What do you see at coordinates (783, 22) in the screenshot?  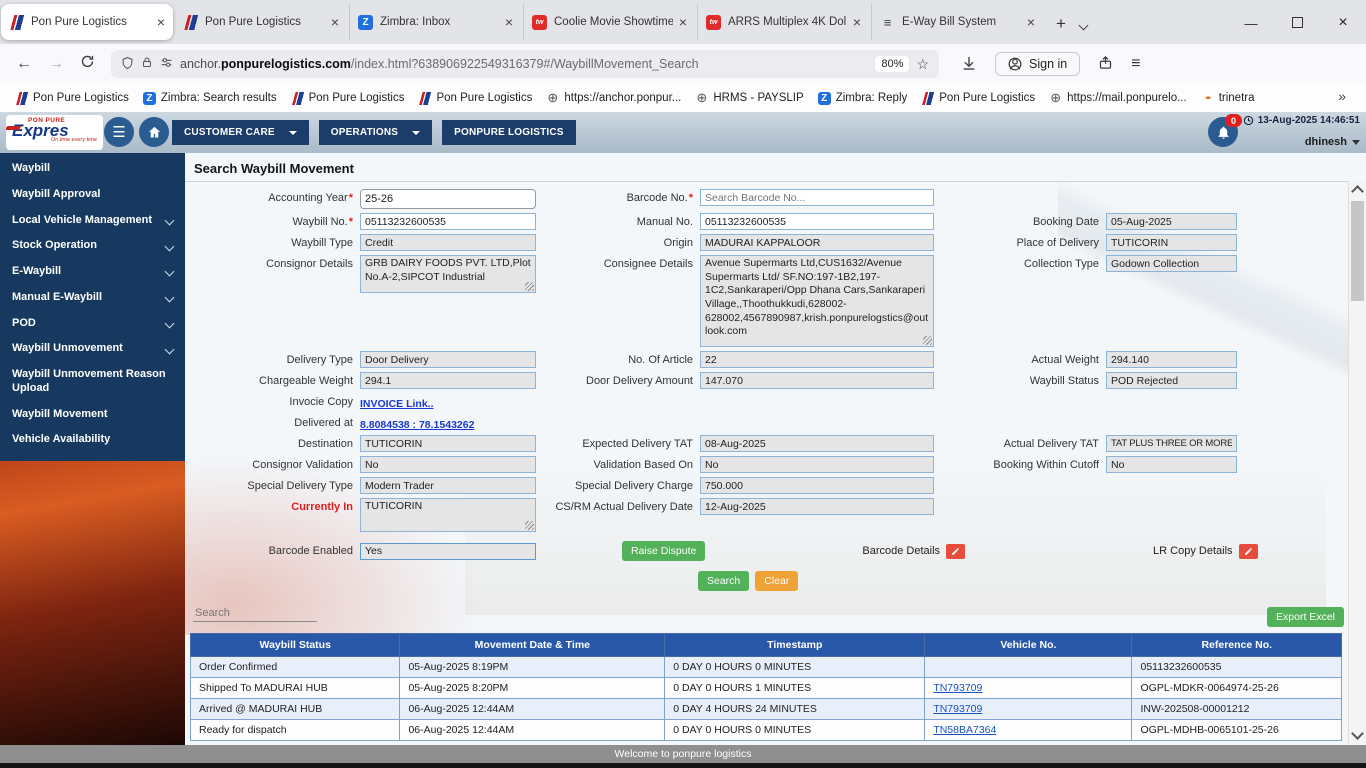 I see `browser-tab: ARRS Multiplex 4K Dolb ×` at bounding box center [783, 22].